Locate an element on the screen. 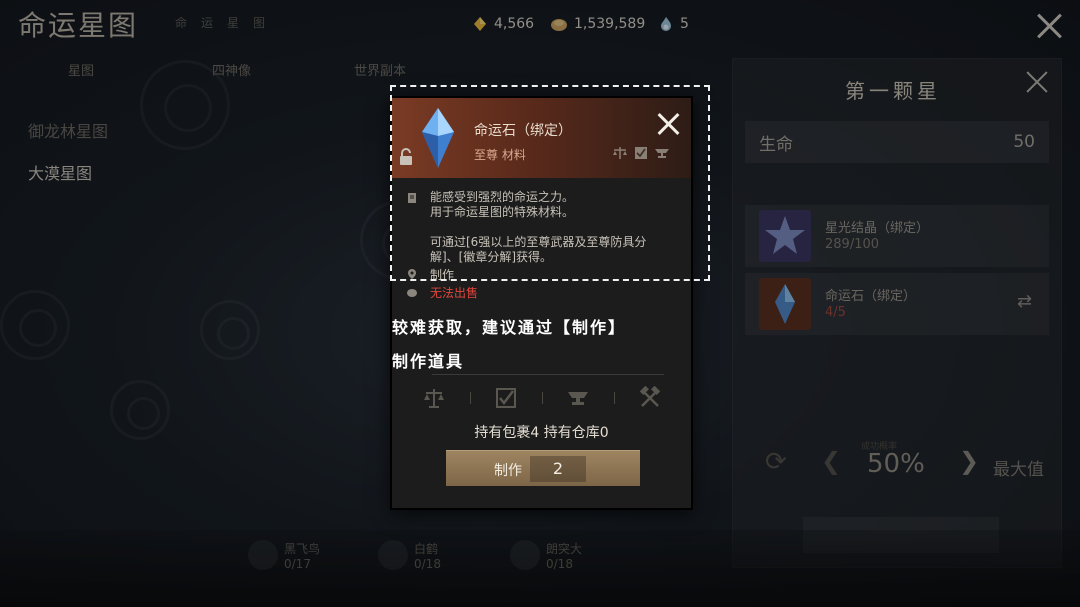  unsellable-notice: 无法出售 is located at coordinates (454, 293).